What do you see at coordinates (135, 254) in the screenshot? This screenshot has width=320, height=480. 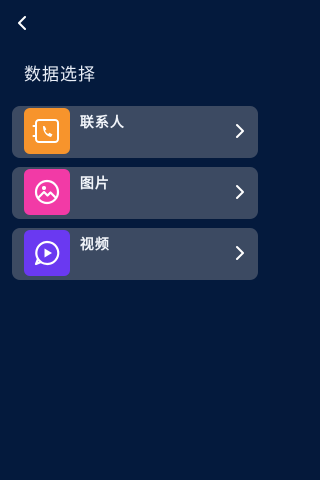 I see `list-item-video: 视频` at bounding box center [135, 254].